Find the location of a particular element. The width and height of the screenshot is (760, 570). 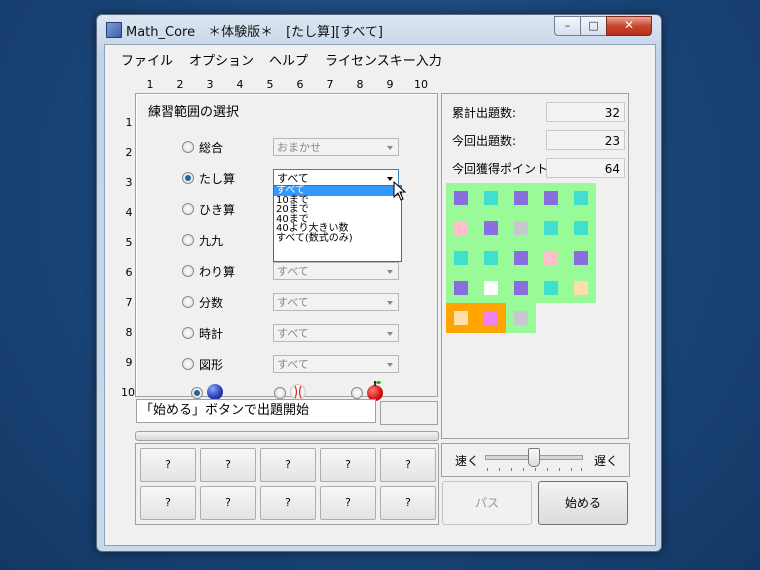

app-icon is located at coordinates (114, 30).